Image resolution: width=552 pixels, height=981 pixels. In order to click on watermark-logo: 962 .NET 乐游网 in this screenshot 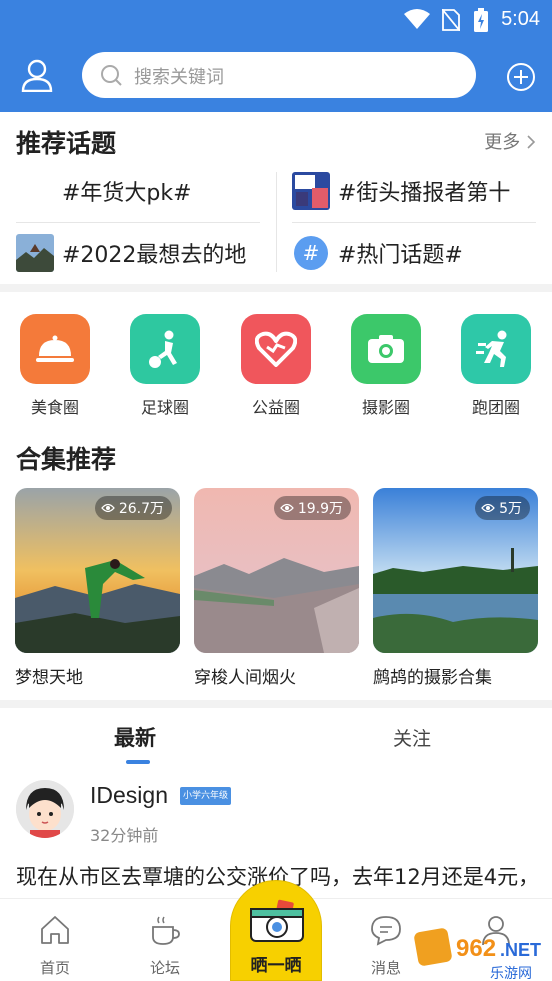, I will do `click(477, 954)`.